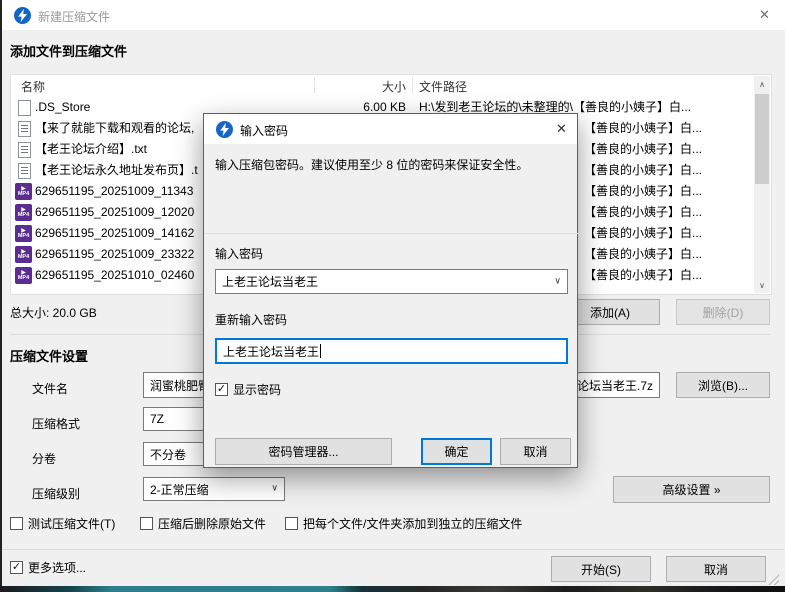 The width and height of the screenshot is (785, 592). I want to click on scrollbar: ∧ ∨, so click(762, 184).